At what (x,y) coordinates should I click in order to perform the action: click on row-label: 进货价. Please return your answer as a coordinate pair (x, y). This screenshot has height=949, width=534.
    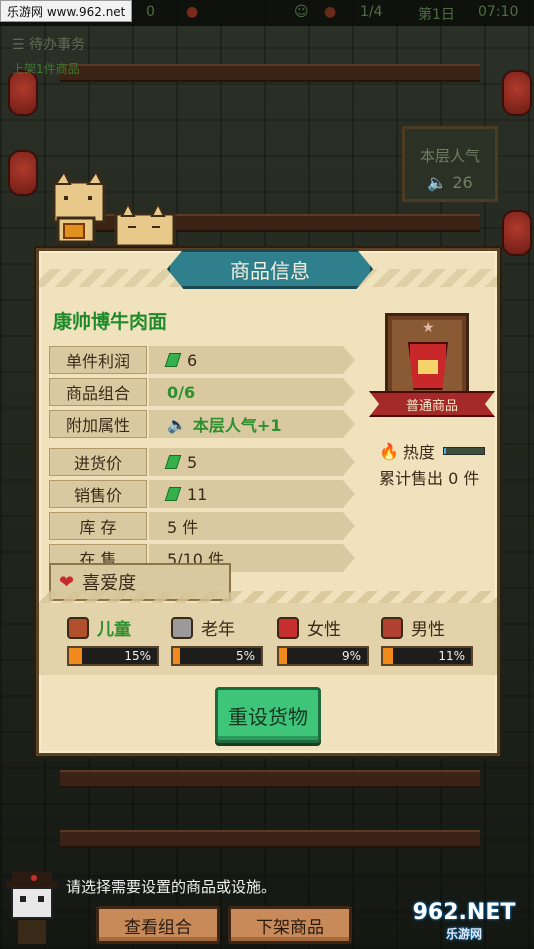
    Looking at the image, I should click on (98, 462).